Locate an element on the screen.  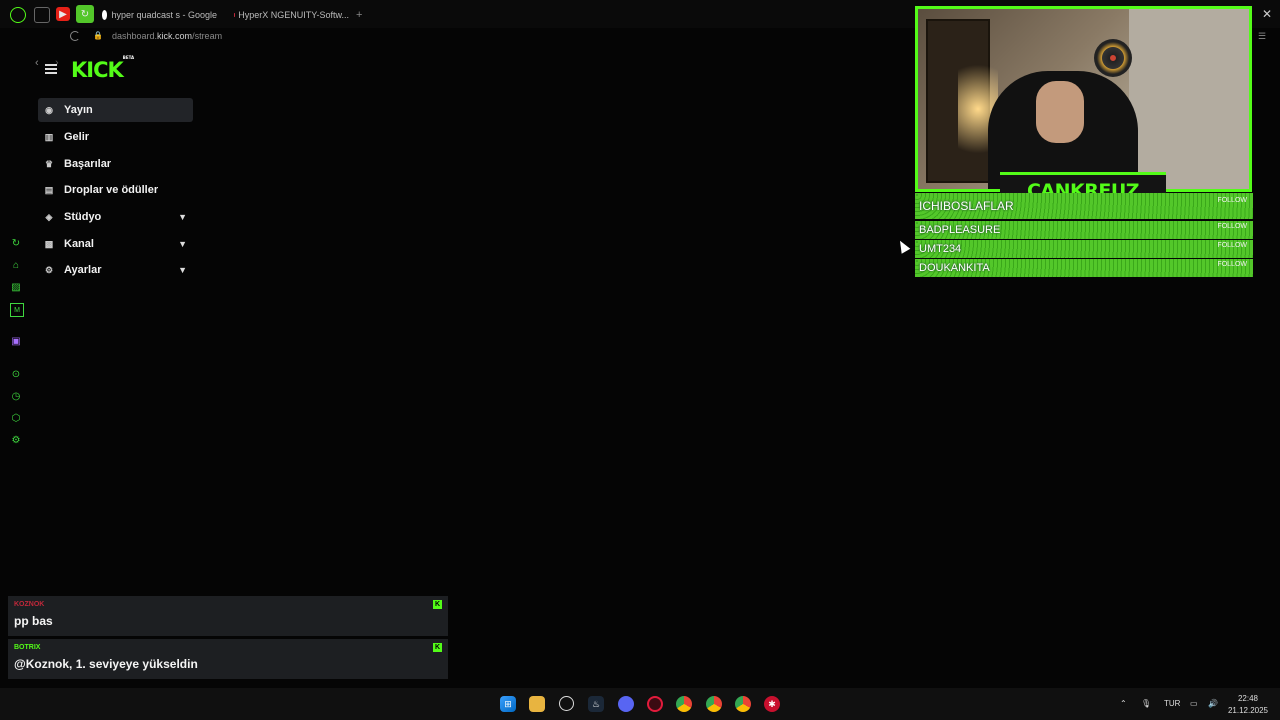
menu-label: Droplar ve ödüller is located at coordinates (111, 190).